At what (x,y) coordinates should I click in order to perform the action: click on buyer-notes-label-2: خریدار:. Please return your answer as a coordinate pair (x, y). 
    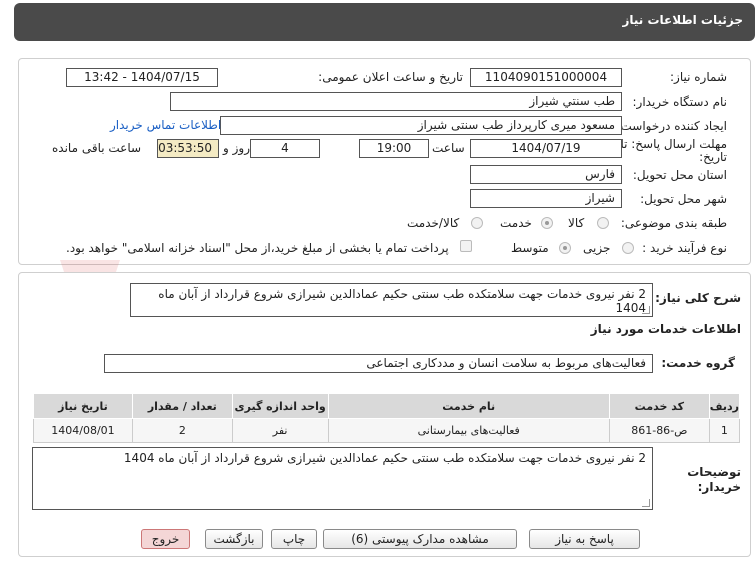
    Looking at the image, I should click on (719, 487).